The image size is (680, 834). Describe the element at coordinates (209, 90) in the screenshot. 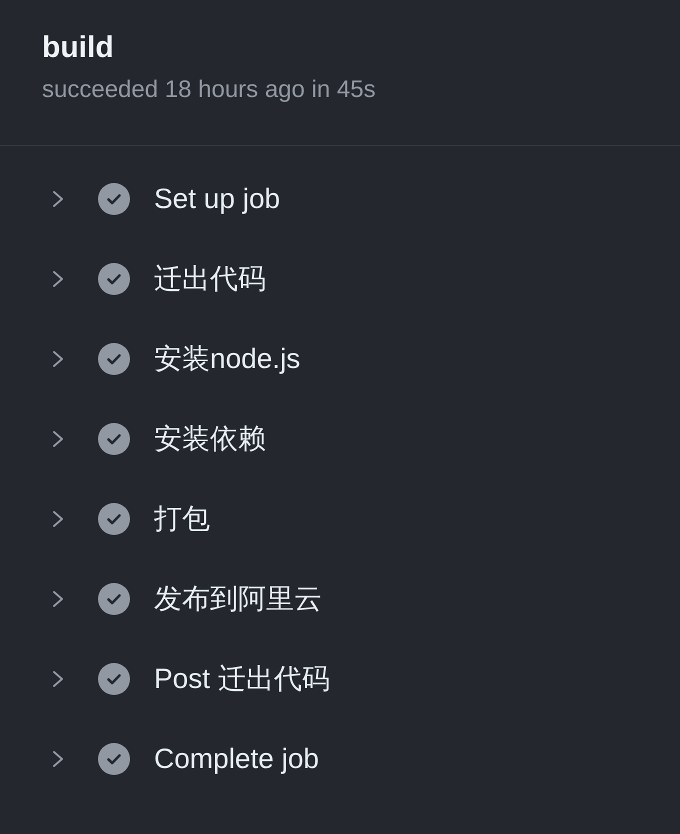

I see `job-summary: succeeded 18 hours ago in 45s` at that location.